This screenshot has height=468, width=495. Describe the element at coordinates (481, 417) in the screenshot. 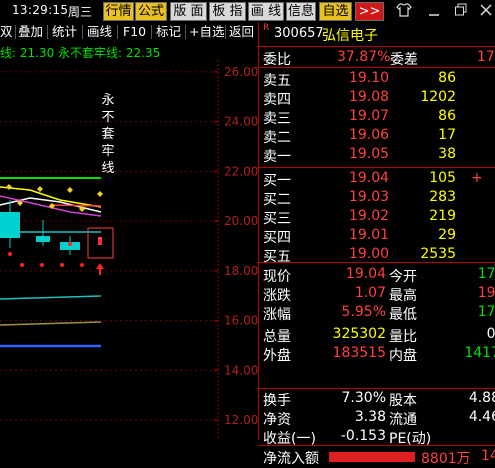

I see `fin-value2: 4.46` at that location.